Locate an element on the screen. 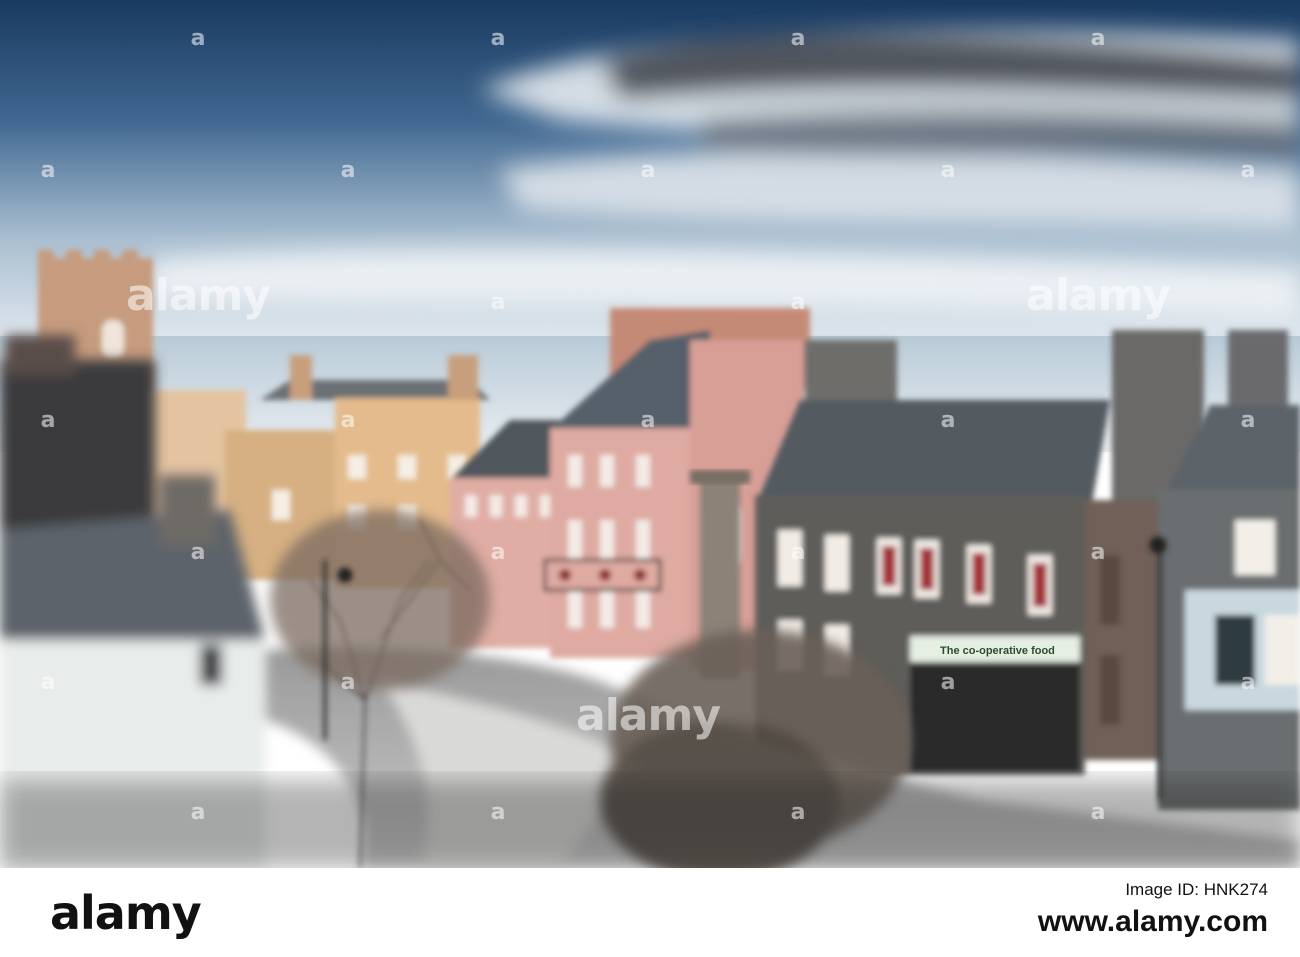 This screenshot has height=957, width=1300. stock-footer-bar: alamy Image ID: HNK274 www.alamy.com is located at coordinates (650, 912).